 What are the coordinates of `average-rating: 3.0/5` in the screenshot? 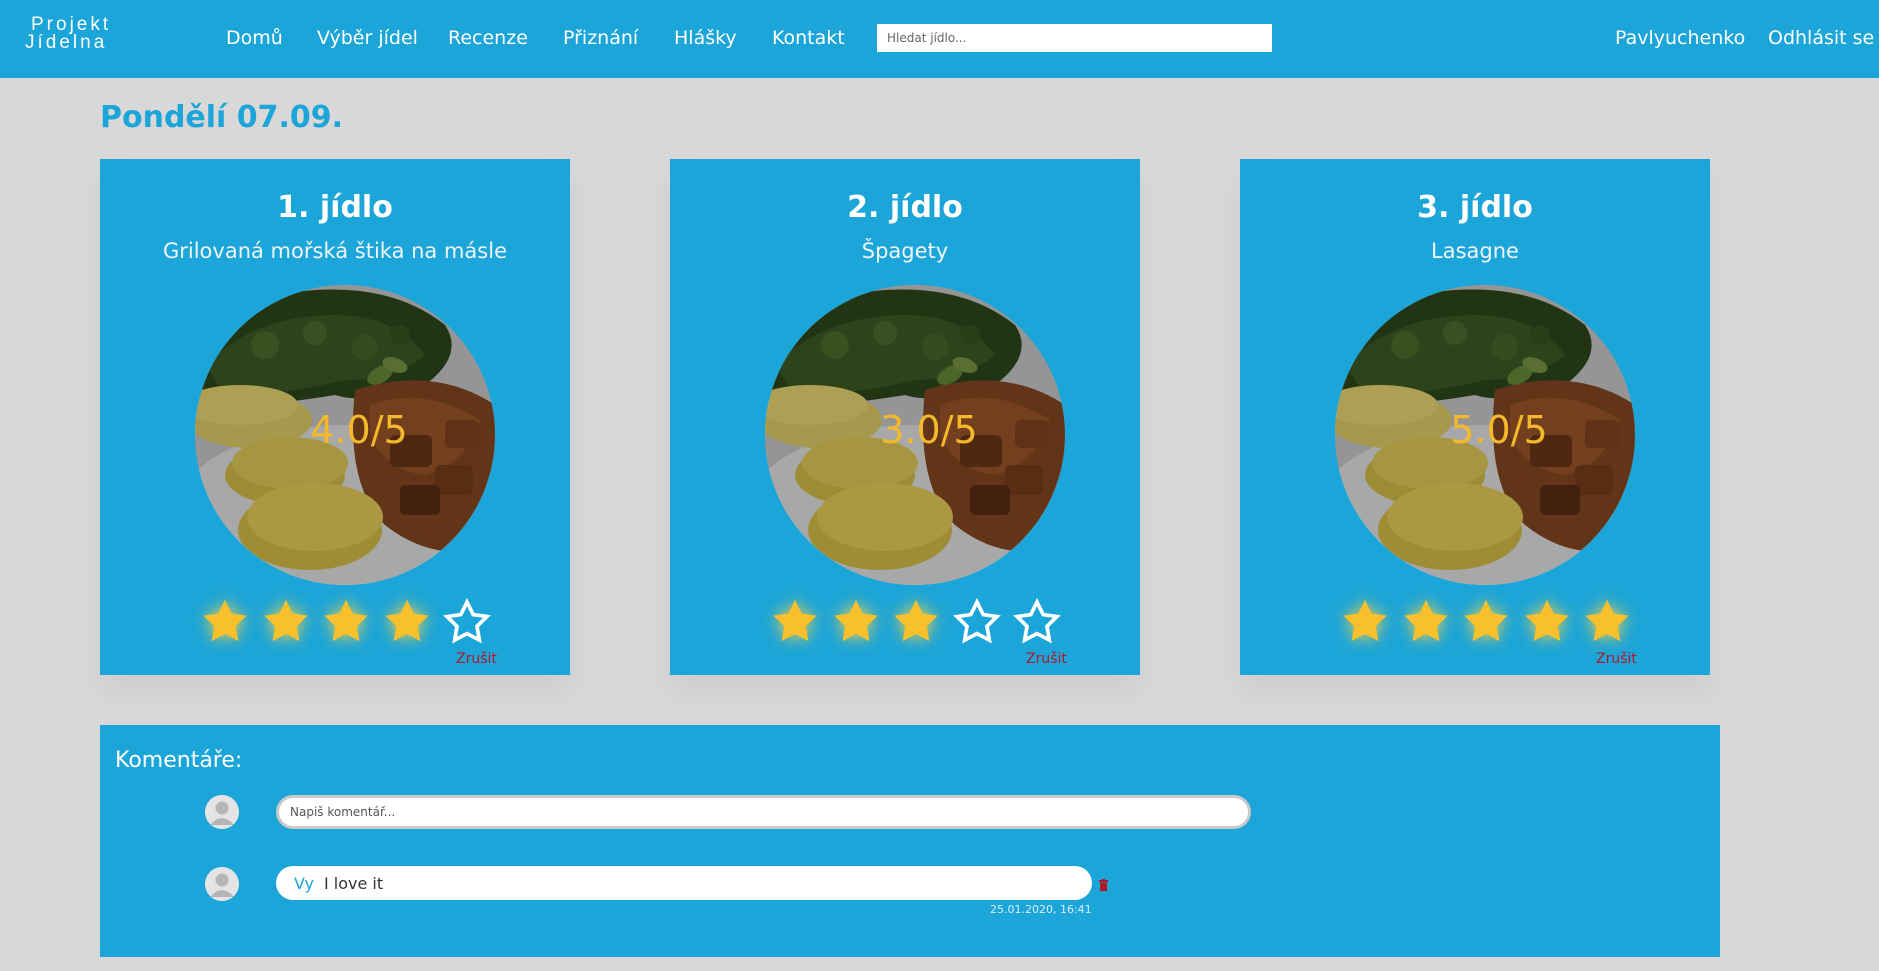 It's located at (929, 430).